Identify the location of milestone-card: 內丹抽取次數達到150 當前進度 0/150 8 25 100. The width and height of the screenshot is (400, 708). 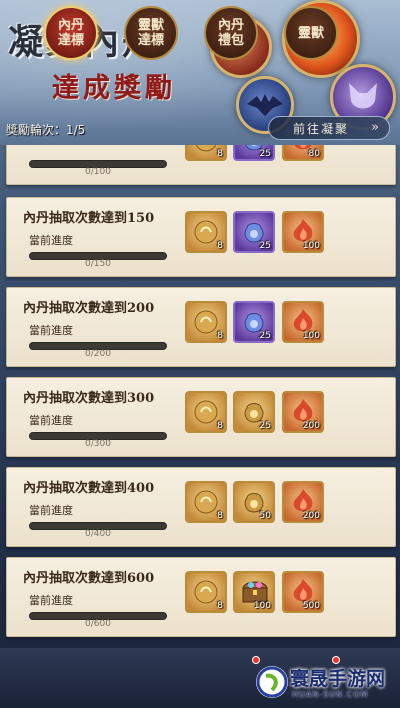
(201, 237).